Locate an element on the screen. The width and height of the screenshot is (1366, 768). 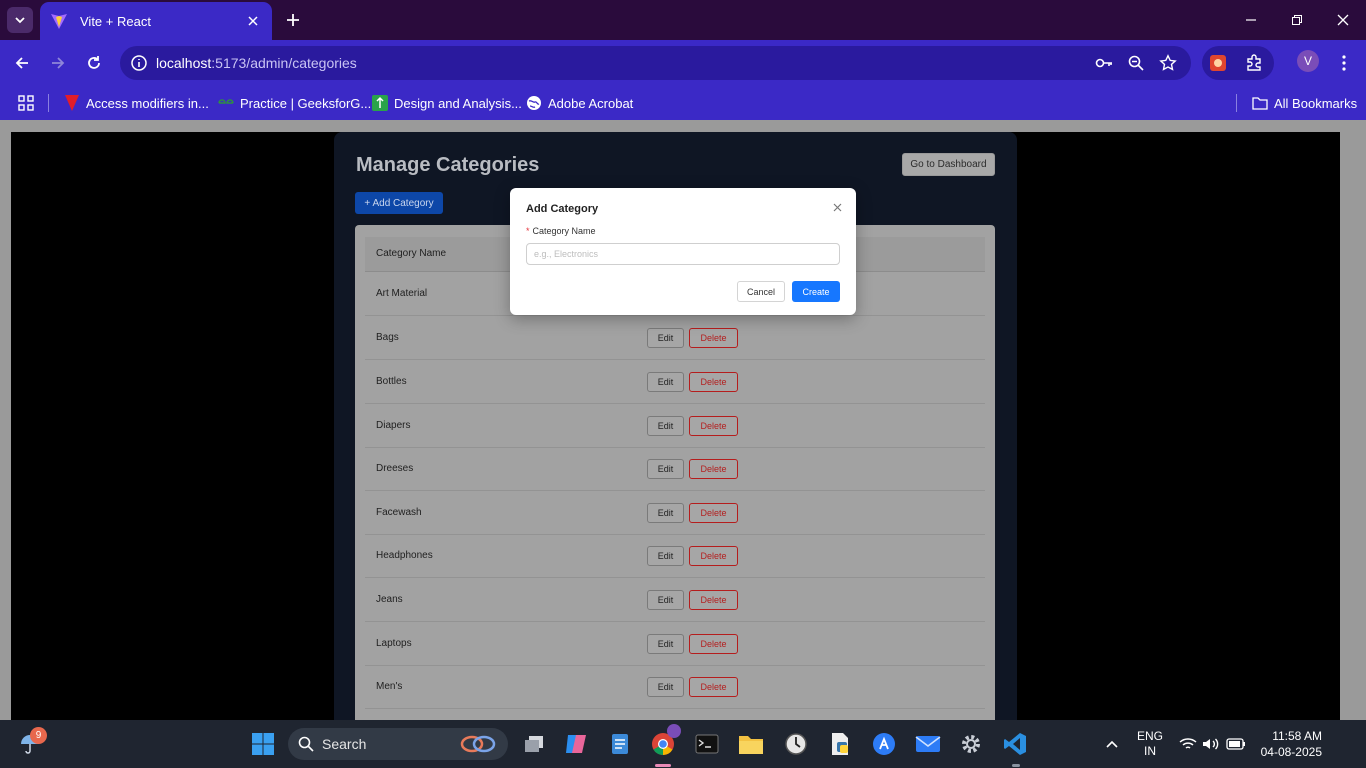
notepad-icon is located at coordinates (620, 744).